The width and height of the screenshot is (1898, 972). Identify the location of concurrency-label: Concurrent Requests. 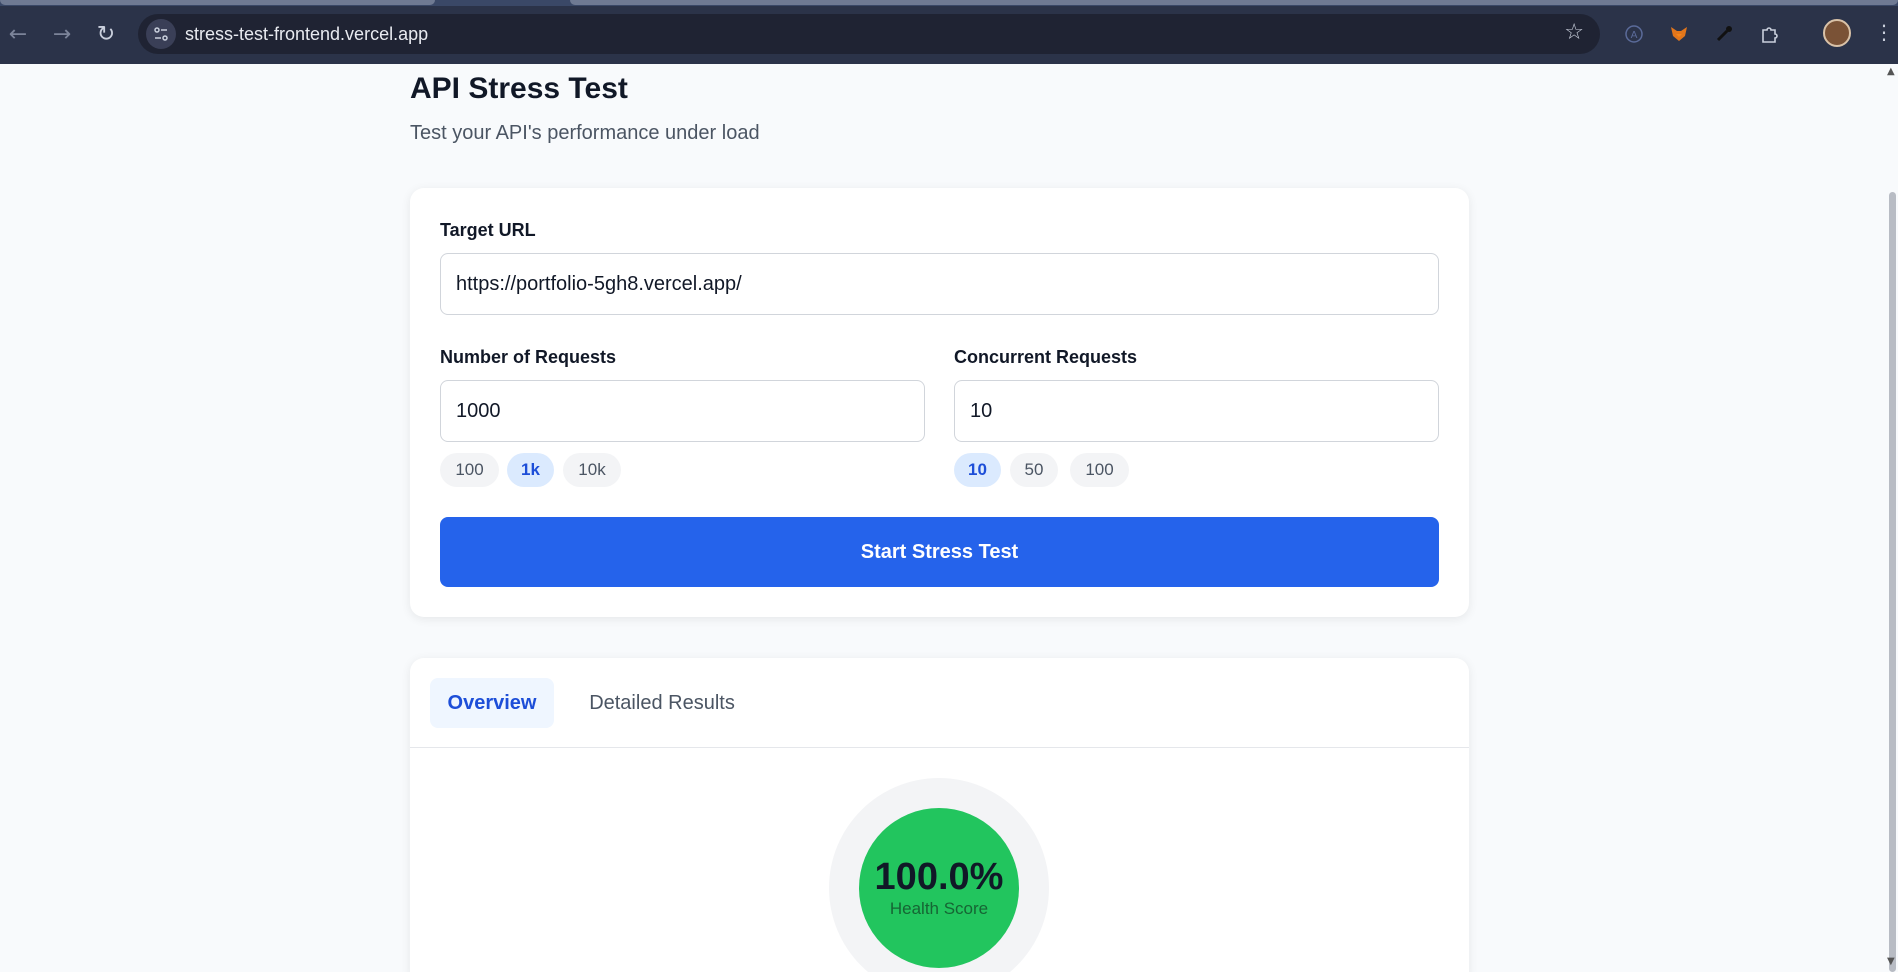
(1046, 357).